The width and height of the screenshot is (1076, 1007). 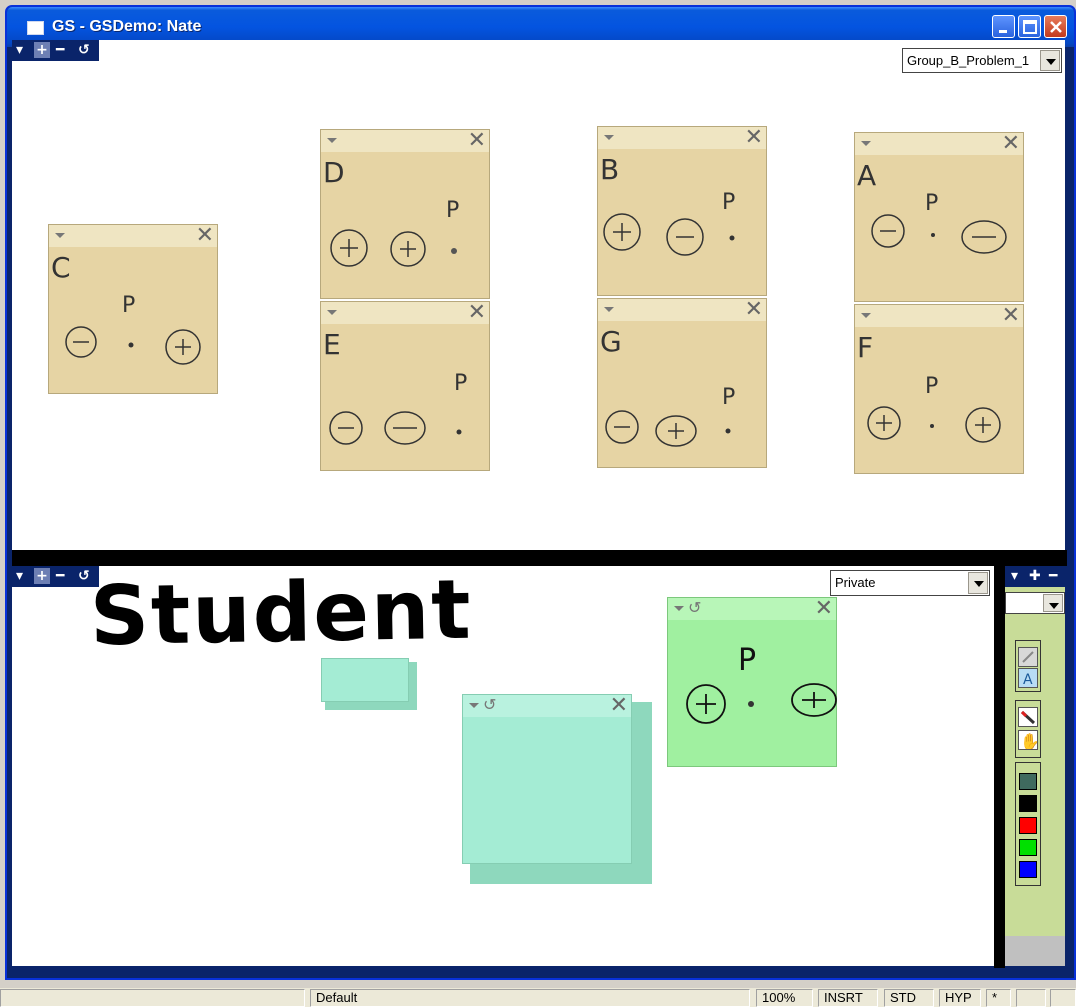 What do you see at coordinates (960, 998) in the screenshot?
I see `status-hyp: HYP` at bounding box center [960, 998].